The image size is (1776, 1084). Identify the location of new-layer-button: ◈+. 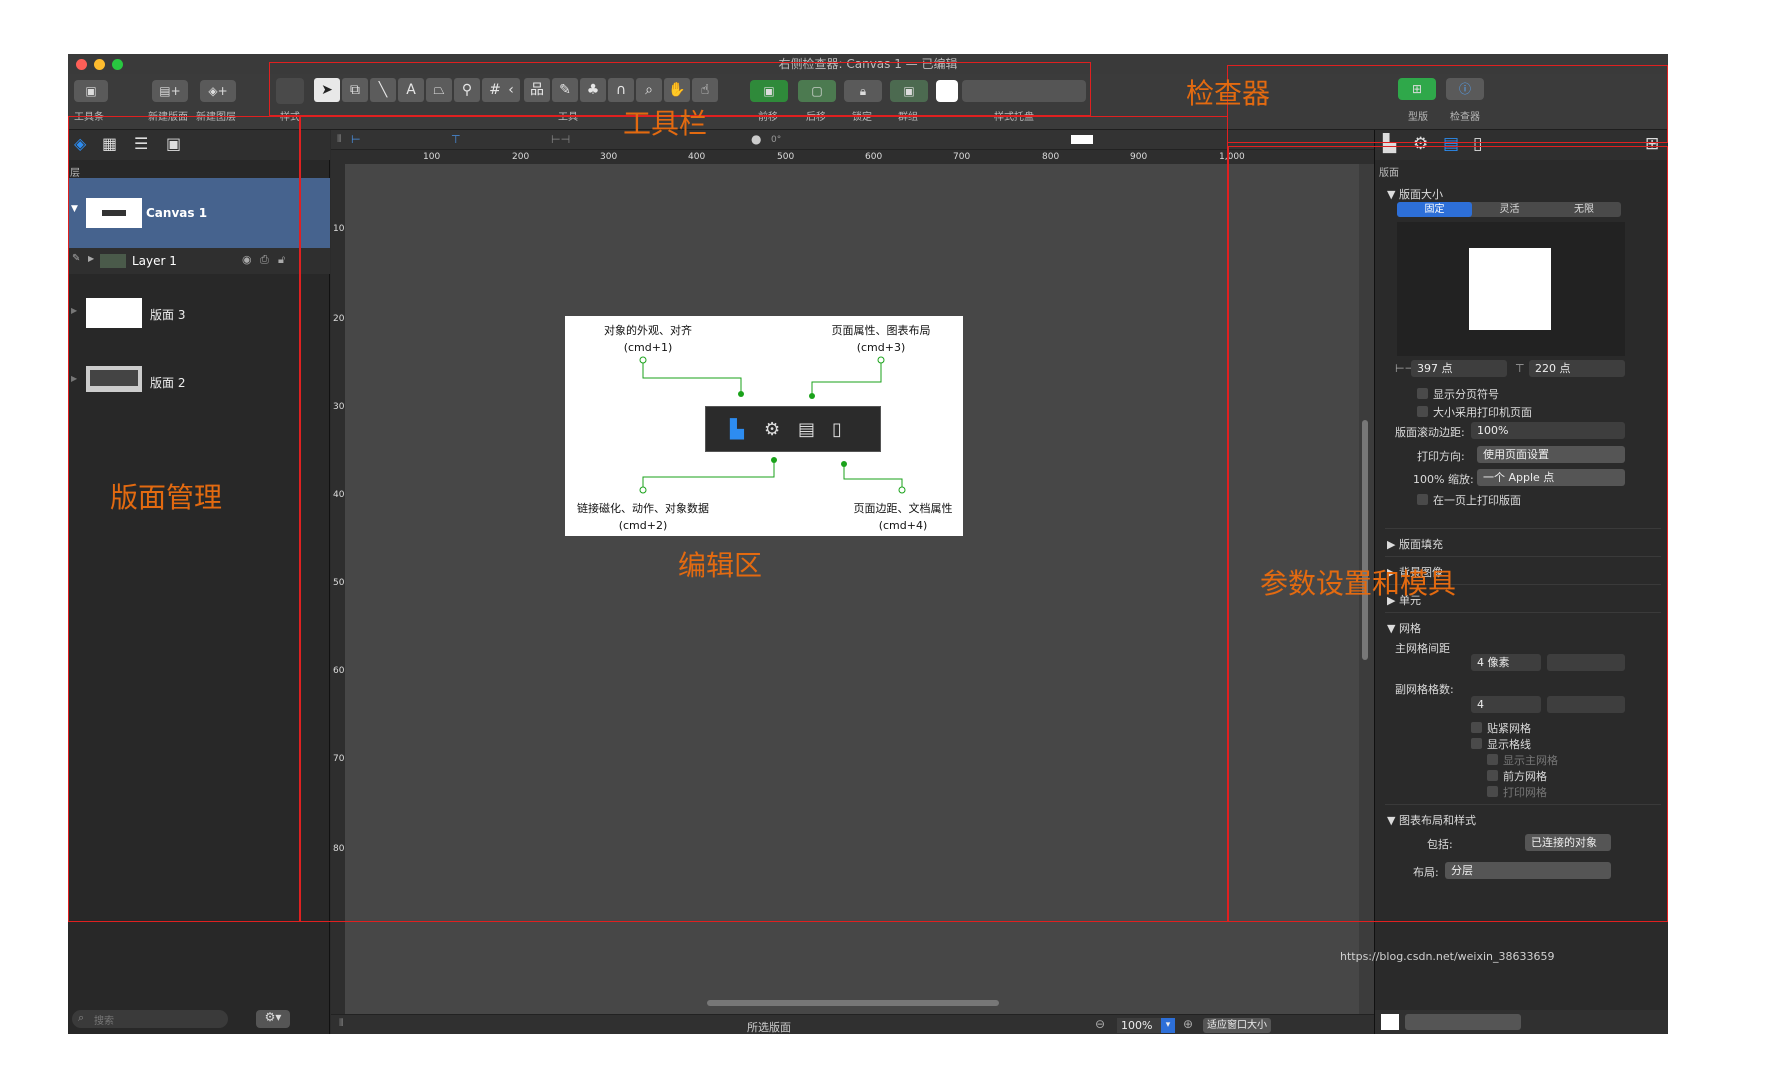
(218, 91).